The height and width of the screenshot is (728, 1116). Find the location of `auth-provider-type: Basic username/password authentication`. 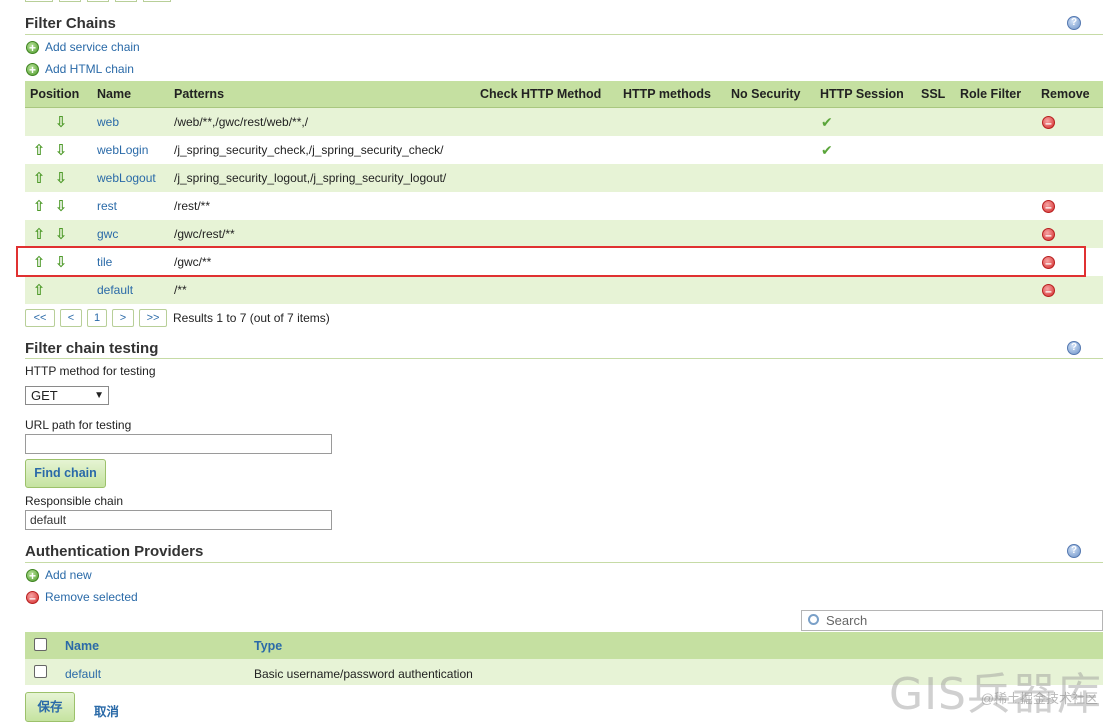

auth-provider-type: Basic username/password authentication is located at coordinates (363, 674).